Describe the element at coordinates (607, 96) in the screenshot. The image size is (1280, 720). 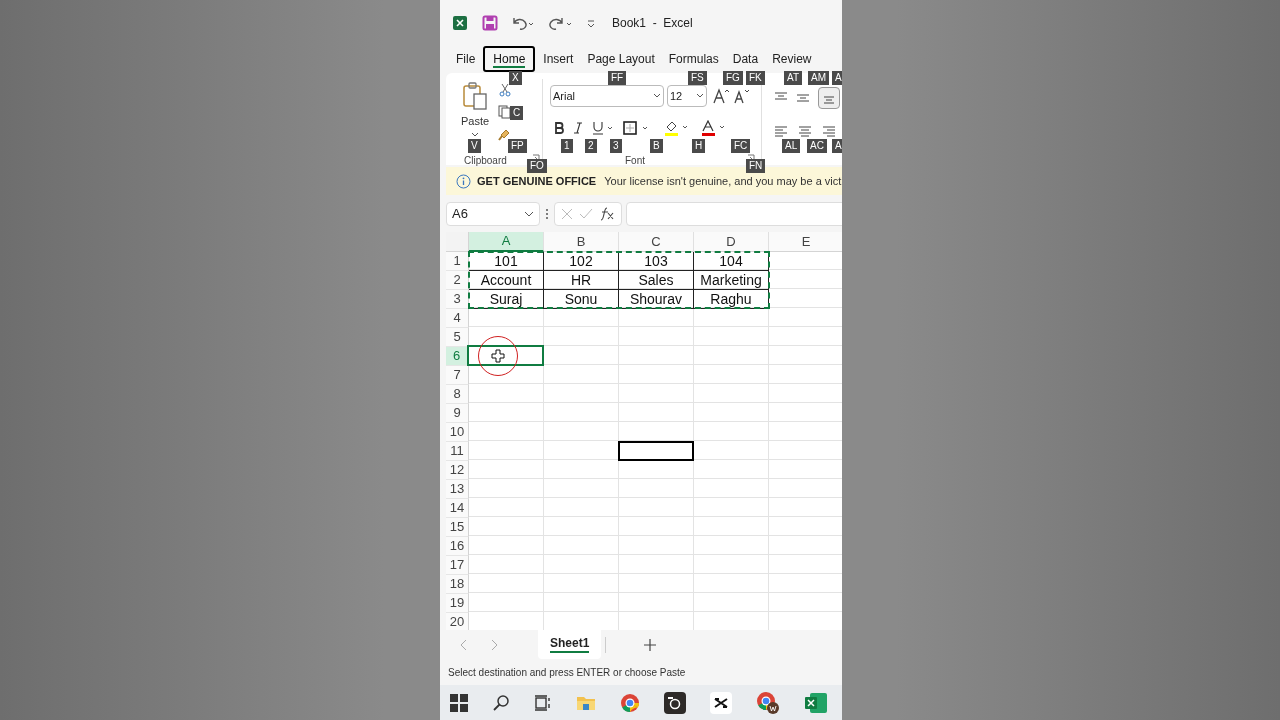
I see `font-name-dropdown: Arial` at that location.